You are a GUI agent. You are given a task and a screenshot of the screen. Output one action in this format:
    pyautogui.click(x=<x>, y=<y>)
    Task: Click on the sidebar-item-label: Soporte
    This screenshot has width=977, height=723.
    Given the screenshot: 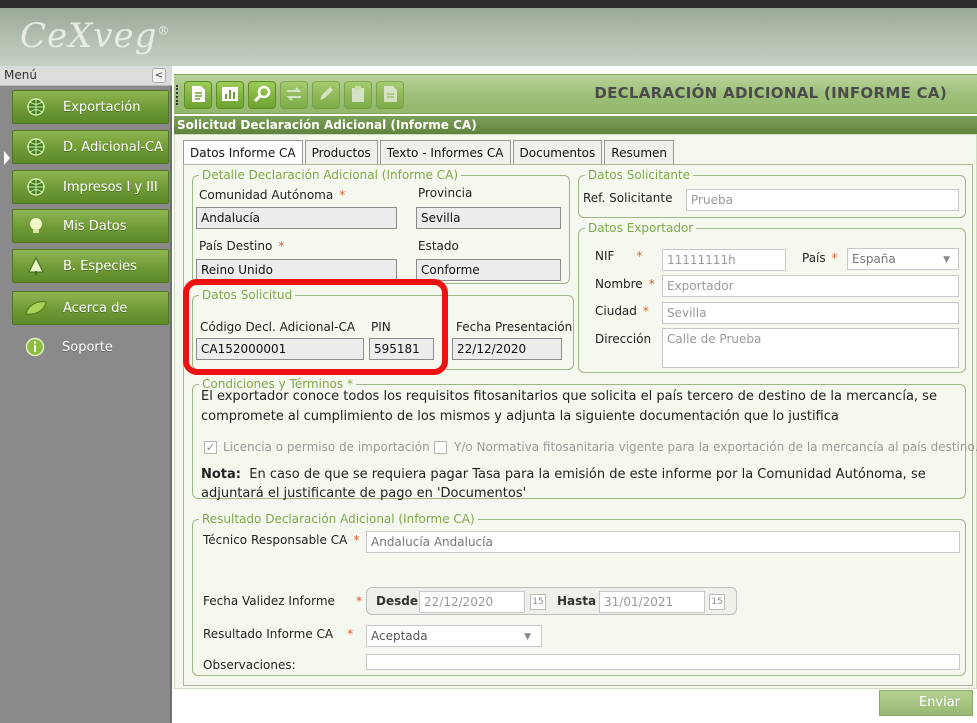 What is the action you would take?
    pyautogui.click(x=87, y=347)
    